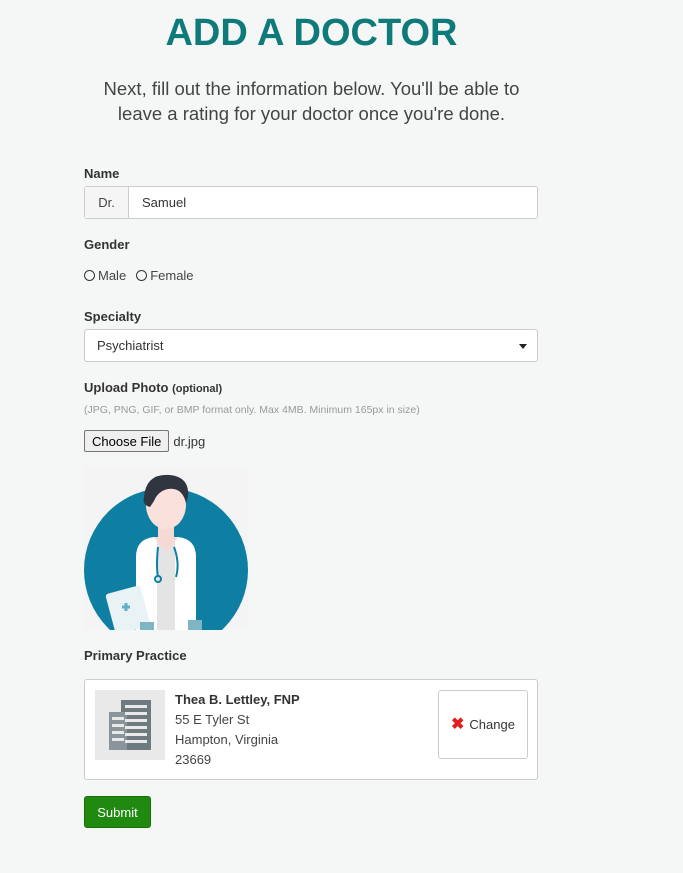 This screenshot has height=873, width=683. I want to click on optional-tag: (optional), so click(197, 389).